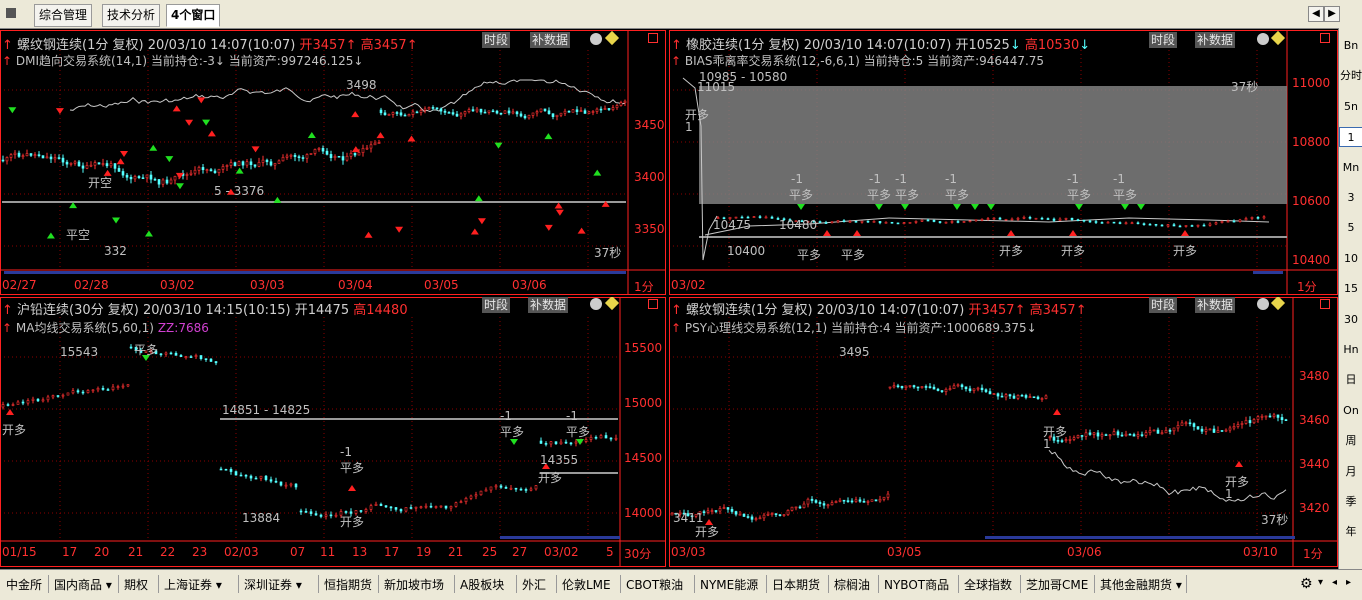 The height and width of the screenshot is (600, 1362). What do you see at coordinates (586, 584) in the screenshot?
I see `market-tab-9: 伦敦LME` at bounding box center [586, 584].